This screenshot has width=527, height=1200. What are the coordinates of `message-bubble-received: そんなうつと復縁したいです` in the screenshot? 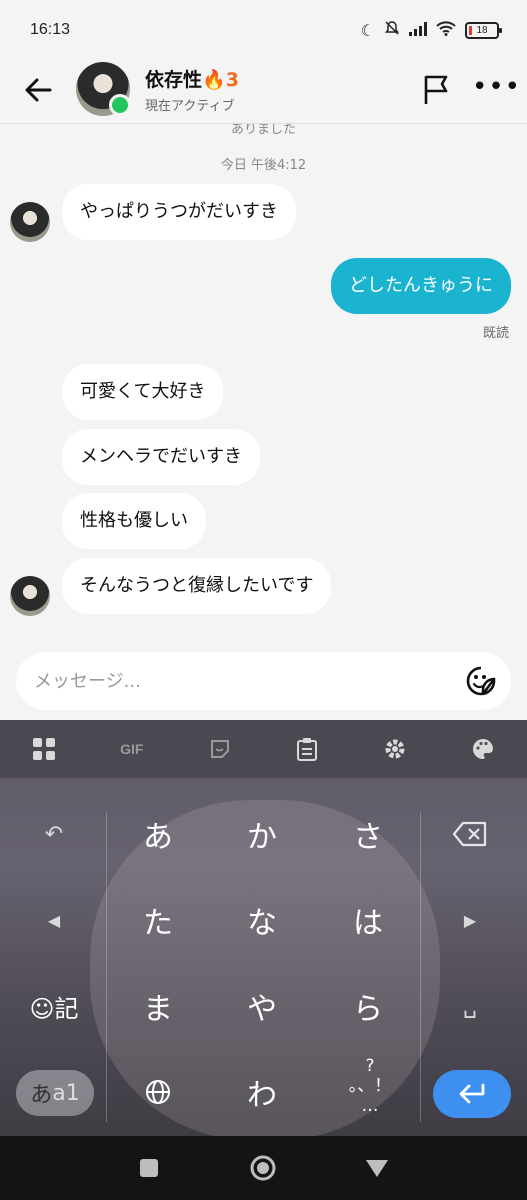 It's located at (197, 586).